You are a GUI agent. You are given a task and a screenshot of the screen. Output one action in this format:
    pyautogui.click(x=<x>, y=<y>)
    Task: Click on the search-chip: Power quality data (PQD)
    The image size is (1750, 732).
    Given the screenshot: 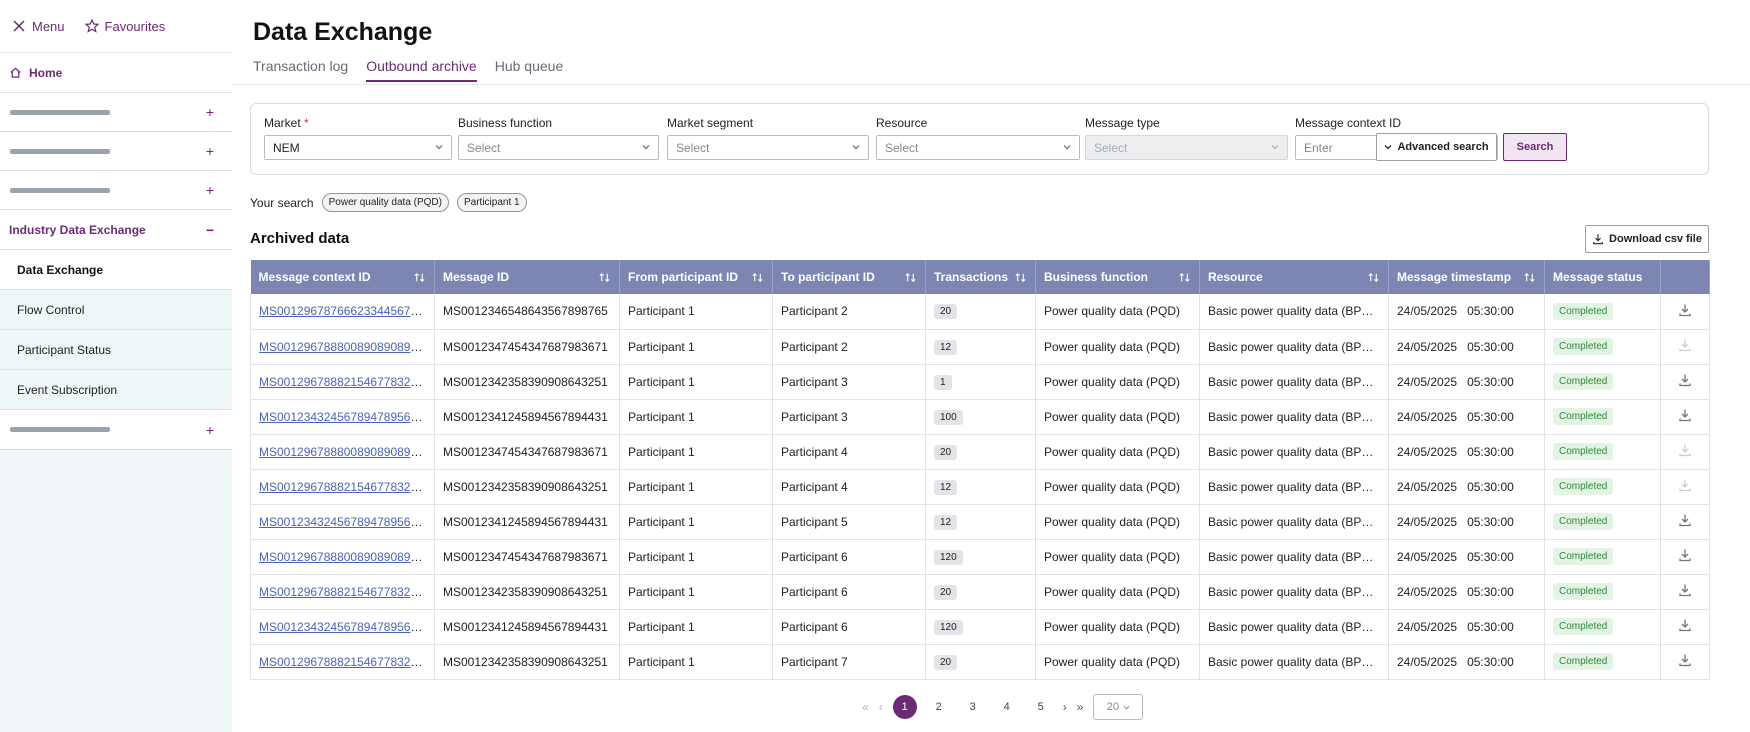 What is the action you would take?
    pyautogui.click(x=385, y=202)
    